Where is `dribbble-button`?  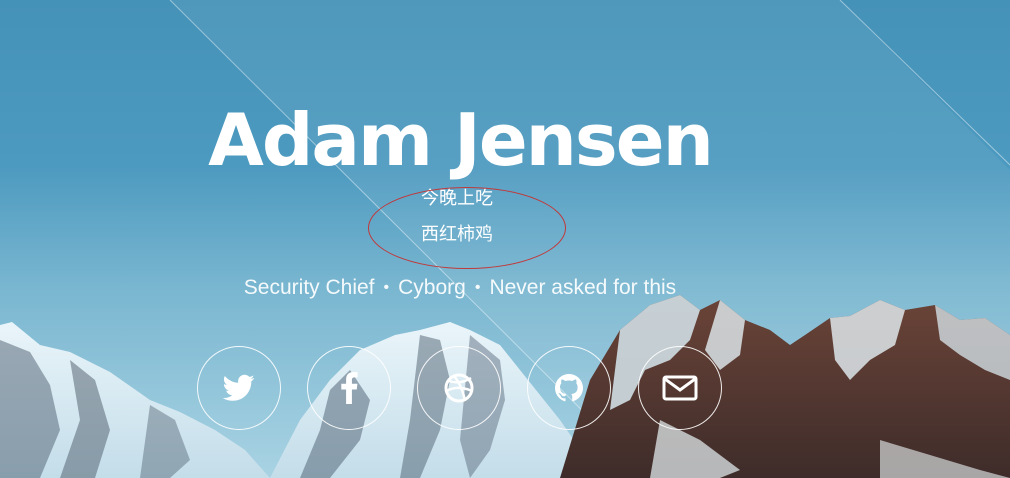 dribbble-button is located at coordinates (459, 388).